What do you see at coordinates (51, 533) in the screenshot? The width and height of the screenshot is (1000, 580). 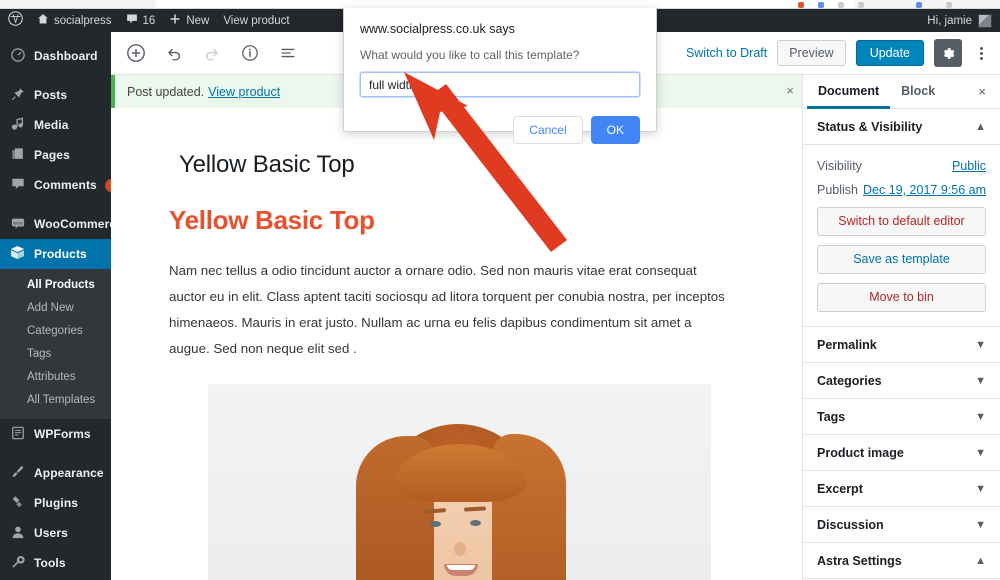 I see `sidebar-label: Users` at bounding box center [51, 533].